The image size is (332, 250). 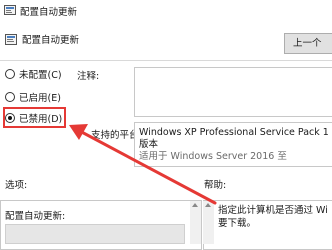 What do you see at coordinates (11, 39) in the screenshot?
I see `setting-icon` at bounding box center [11, 39].